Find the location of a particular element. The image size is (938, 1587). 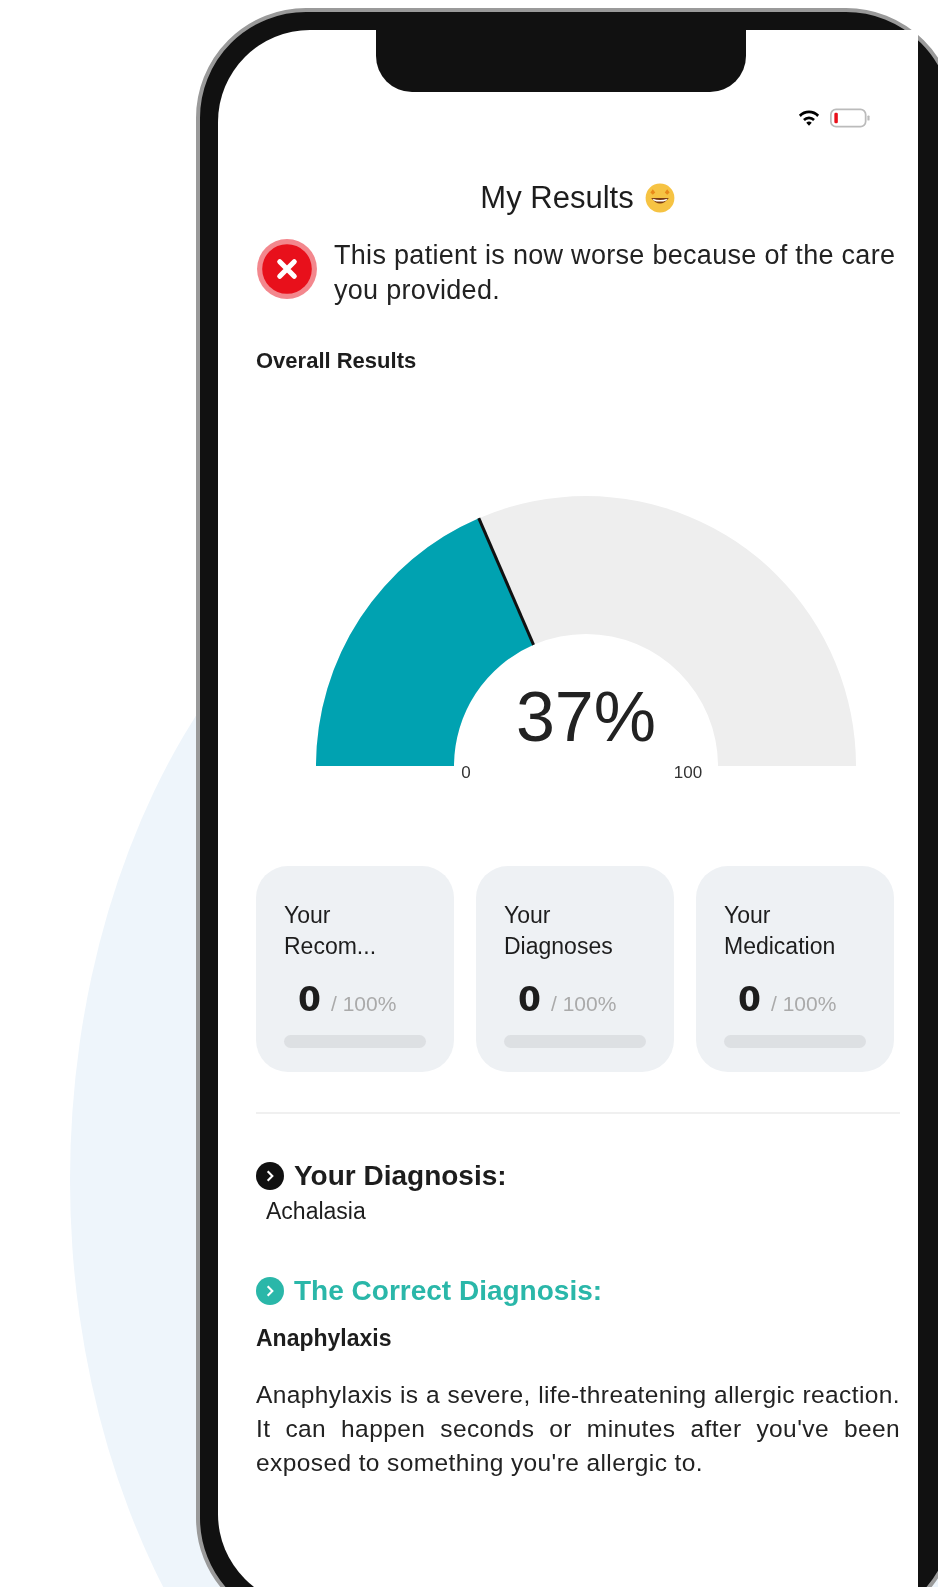

diagnosis-description: Anaphylaxis is a severe, life-threatening allergic reaction. It can happen seconds or minutes after you've been exposed to something you're allergic to. is located at coordinates (578, 1429).